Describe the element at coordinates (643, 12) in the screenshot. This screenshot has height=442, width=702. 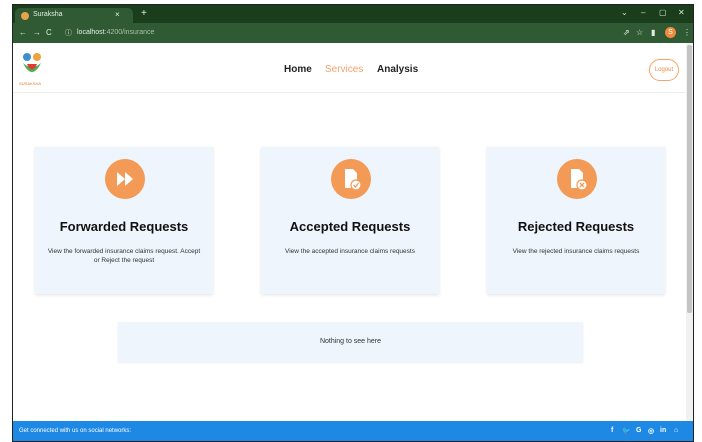
I see `minimize-button: –` at that location.